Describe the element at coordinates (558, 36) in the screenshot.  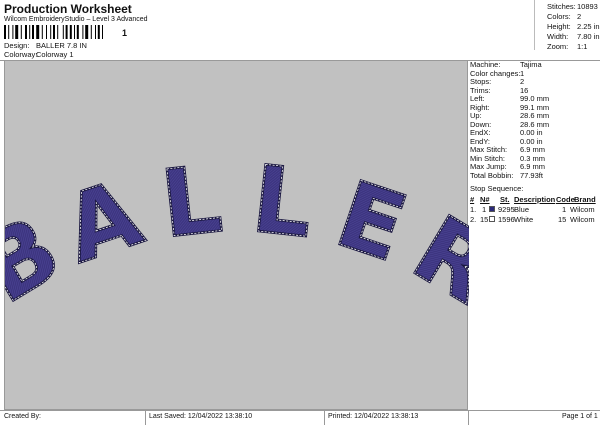
I see `stat-label: Width:` at that location.